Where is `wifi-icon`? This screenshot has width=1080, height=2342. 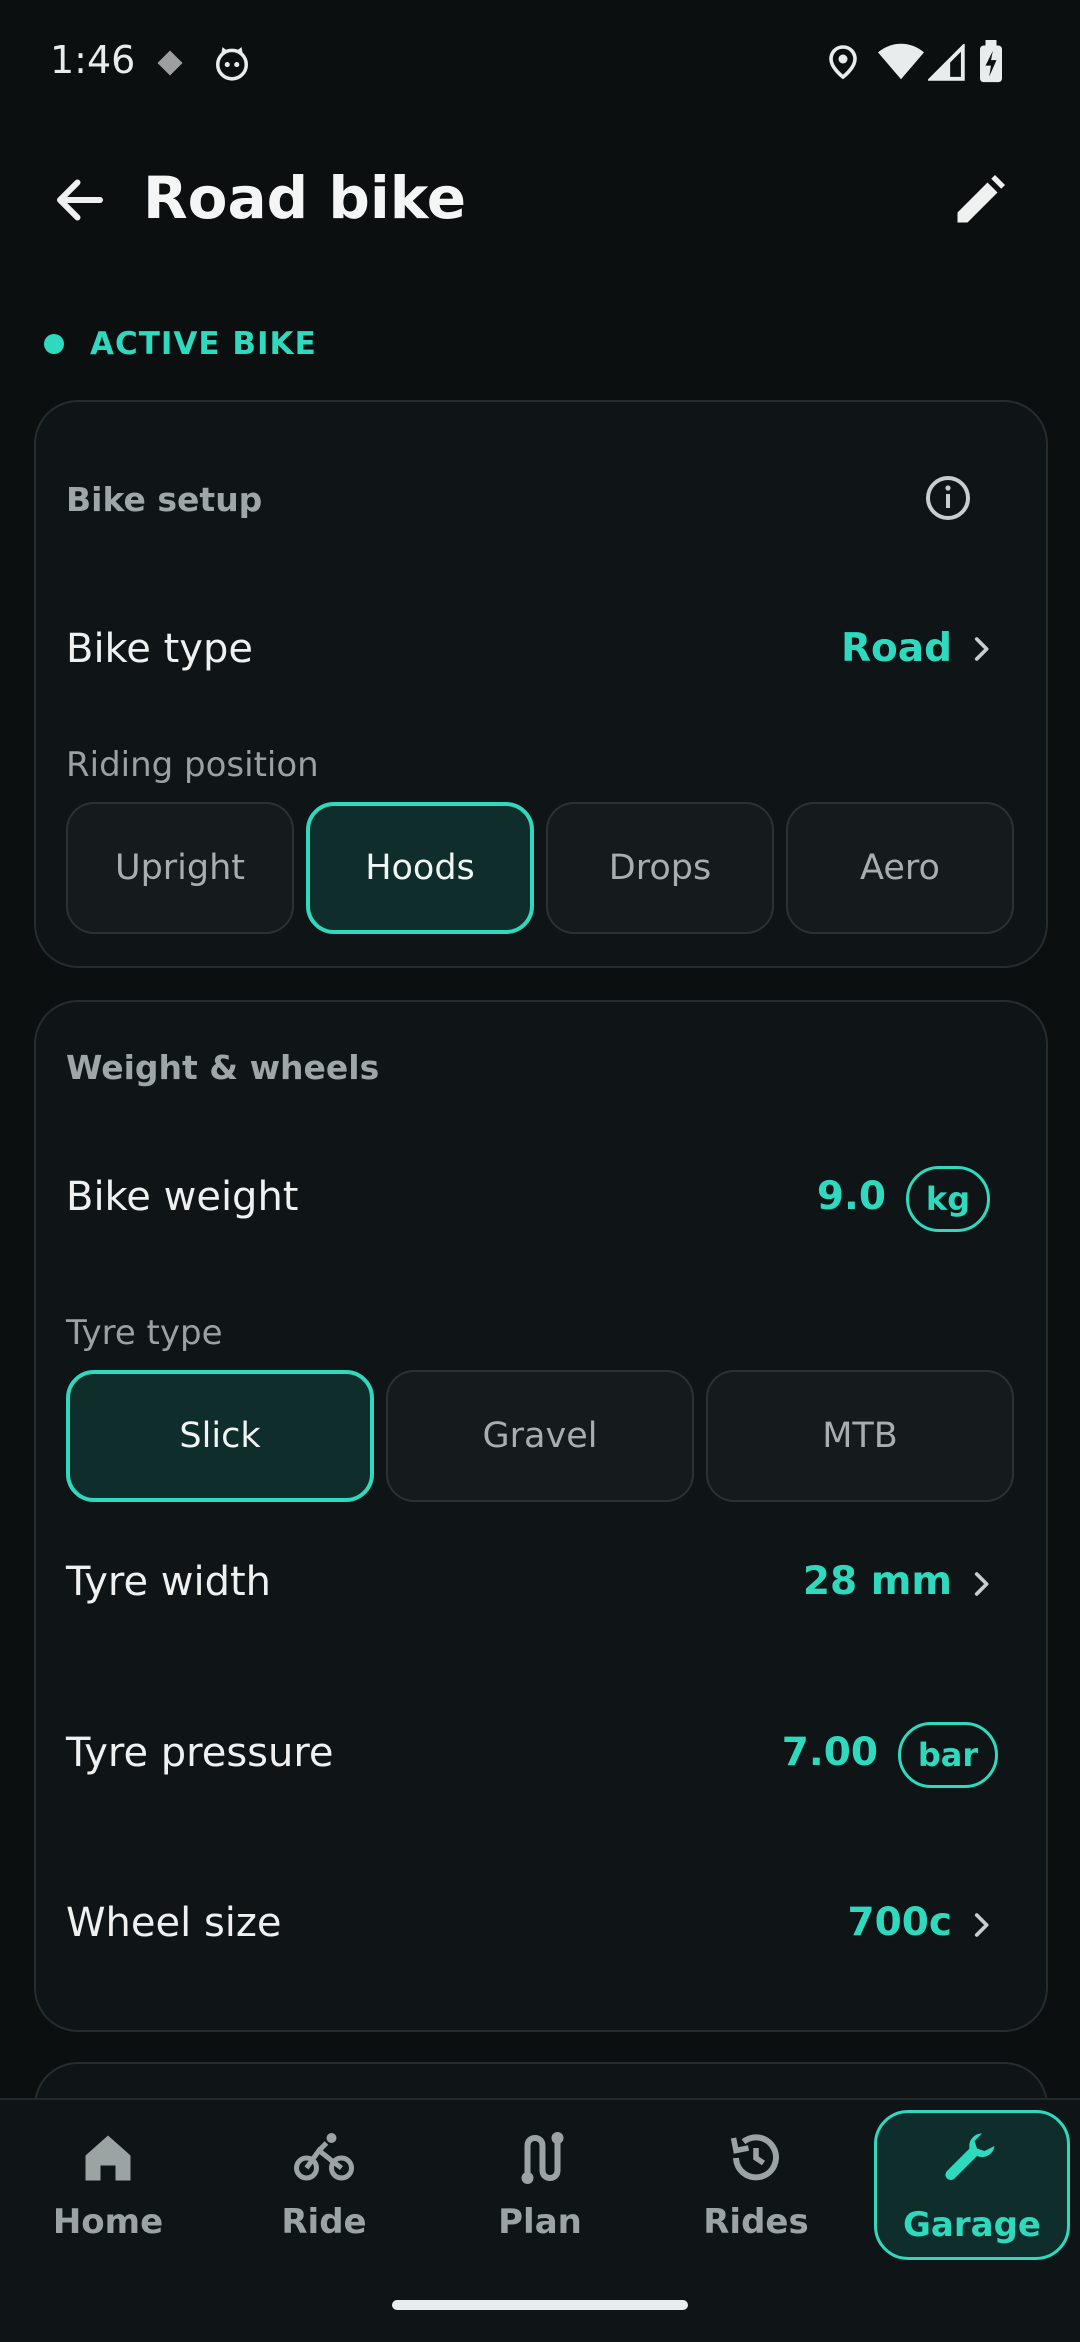 wifi-icon is located at coordinates (901, 61).